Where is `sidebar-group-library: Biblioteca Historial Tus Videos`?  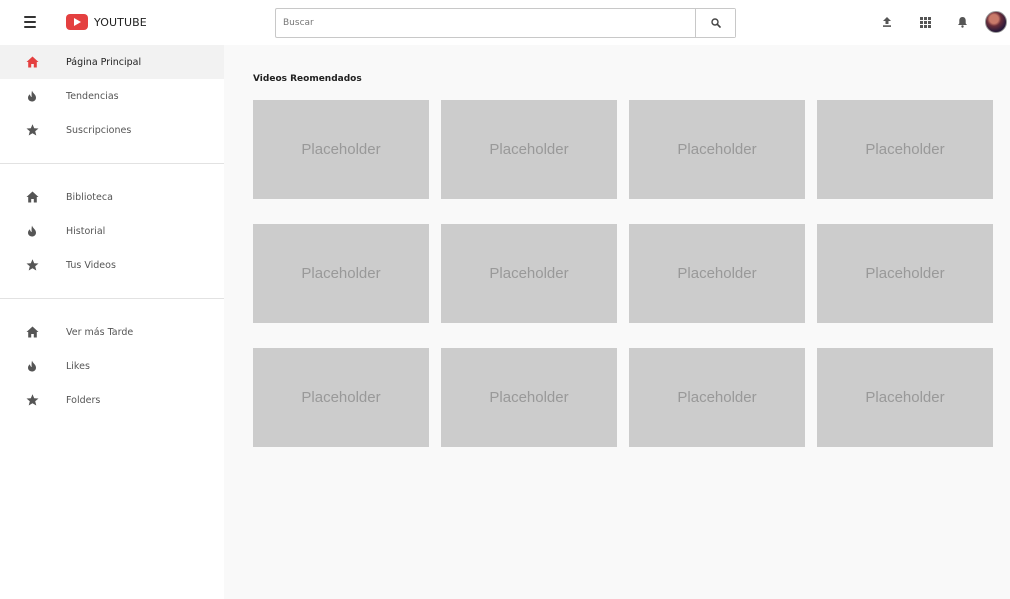 sidebar-group-library: Biblioteca Historial Tus Videos is located at coordinates (112, 231).